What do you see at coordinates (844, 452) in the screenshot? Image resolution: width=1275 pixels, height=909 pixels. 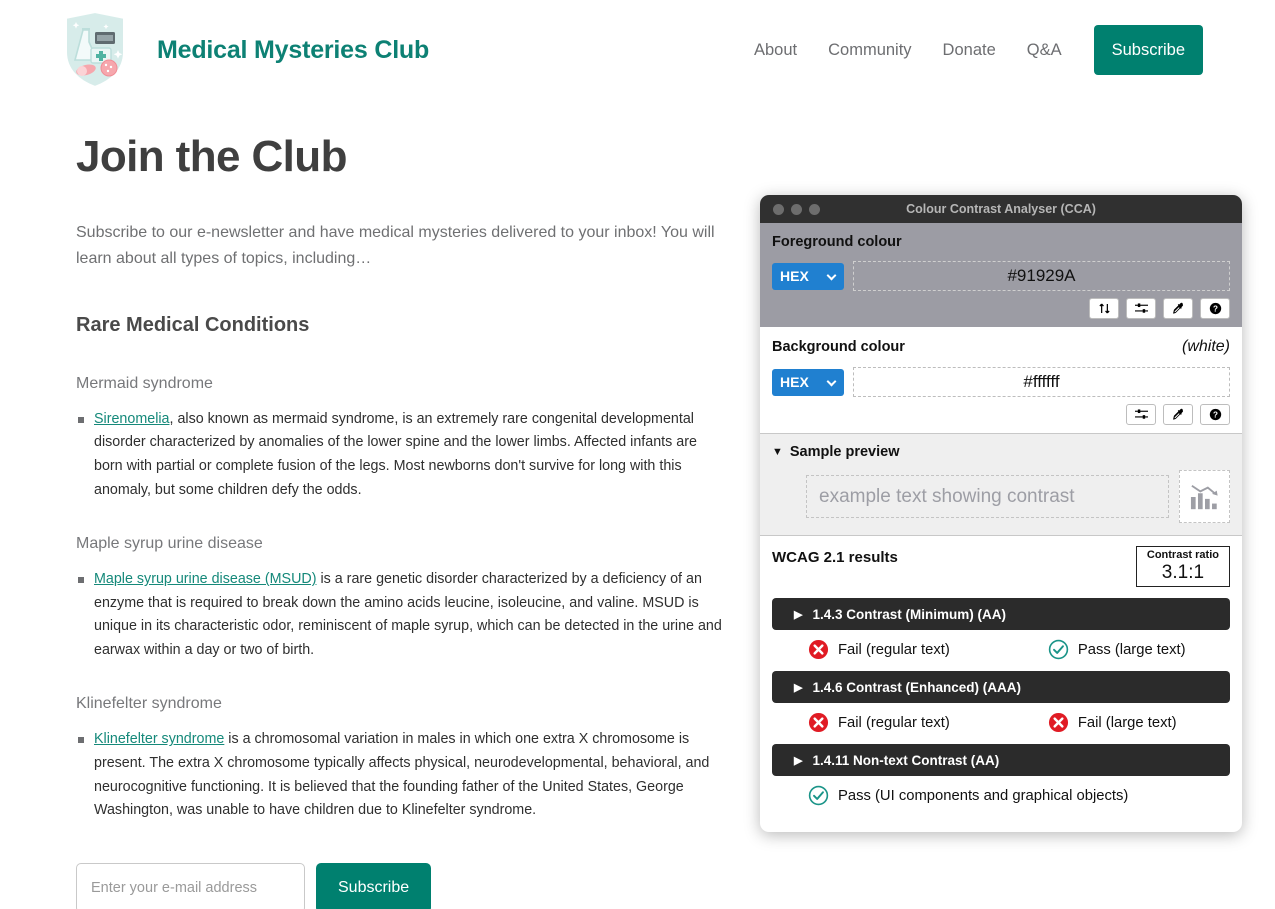 I see `sample-preview-title: Sample preview` at bounding box center [844, 452].